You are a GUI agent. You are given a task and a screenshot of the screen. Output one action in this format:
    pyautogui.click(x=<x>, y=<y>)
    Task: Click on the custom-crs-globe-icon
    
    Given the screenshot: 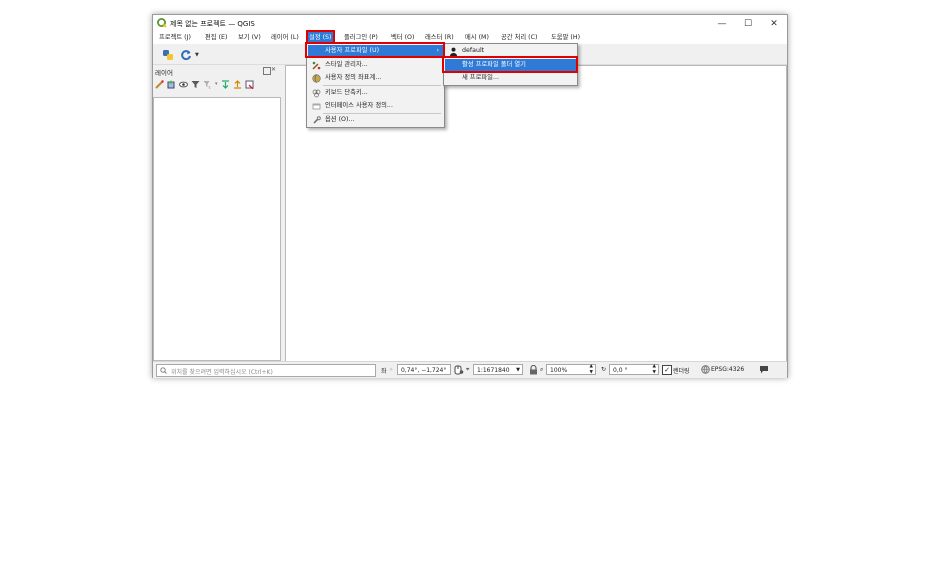 What is the action you would take?
    pyautogui.click(x=316, y=78)
    